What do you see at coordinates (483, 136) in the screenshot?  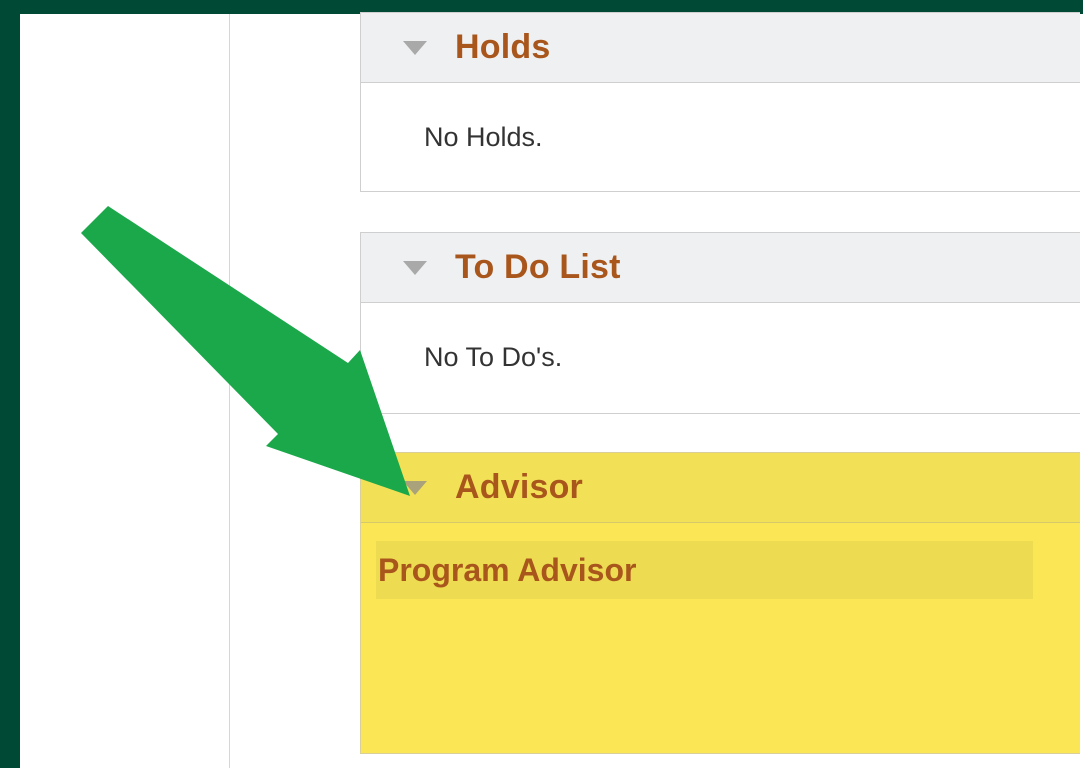 I see `holds-message: No Holds.` at bounding box center [483, 136].